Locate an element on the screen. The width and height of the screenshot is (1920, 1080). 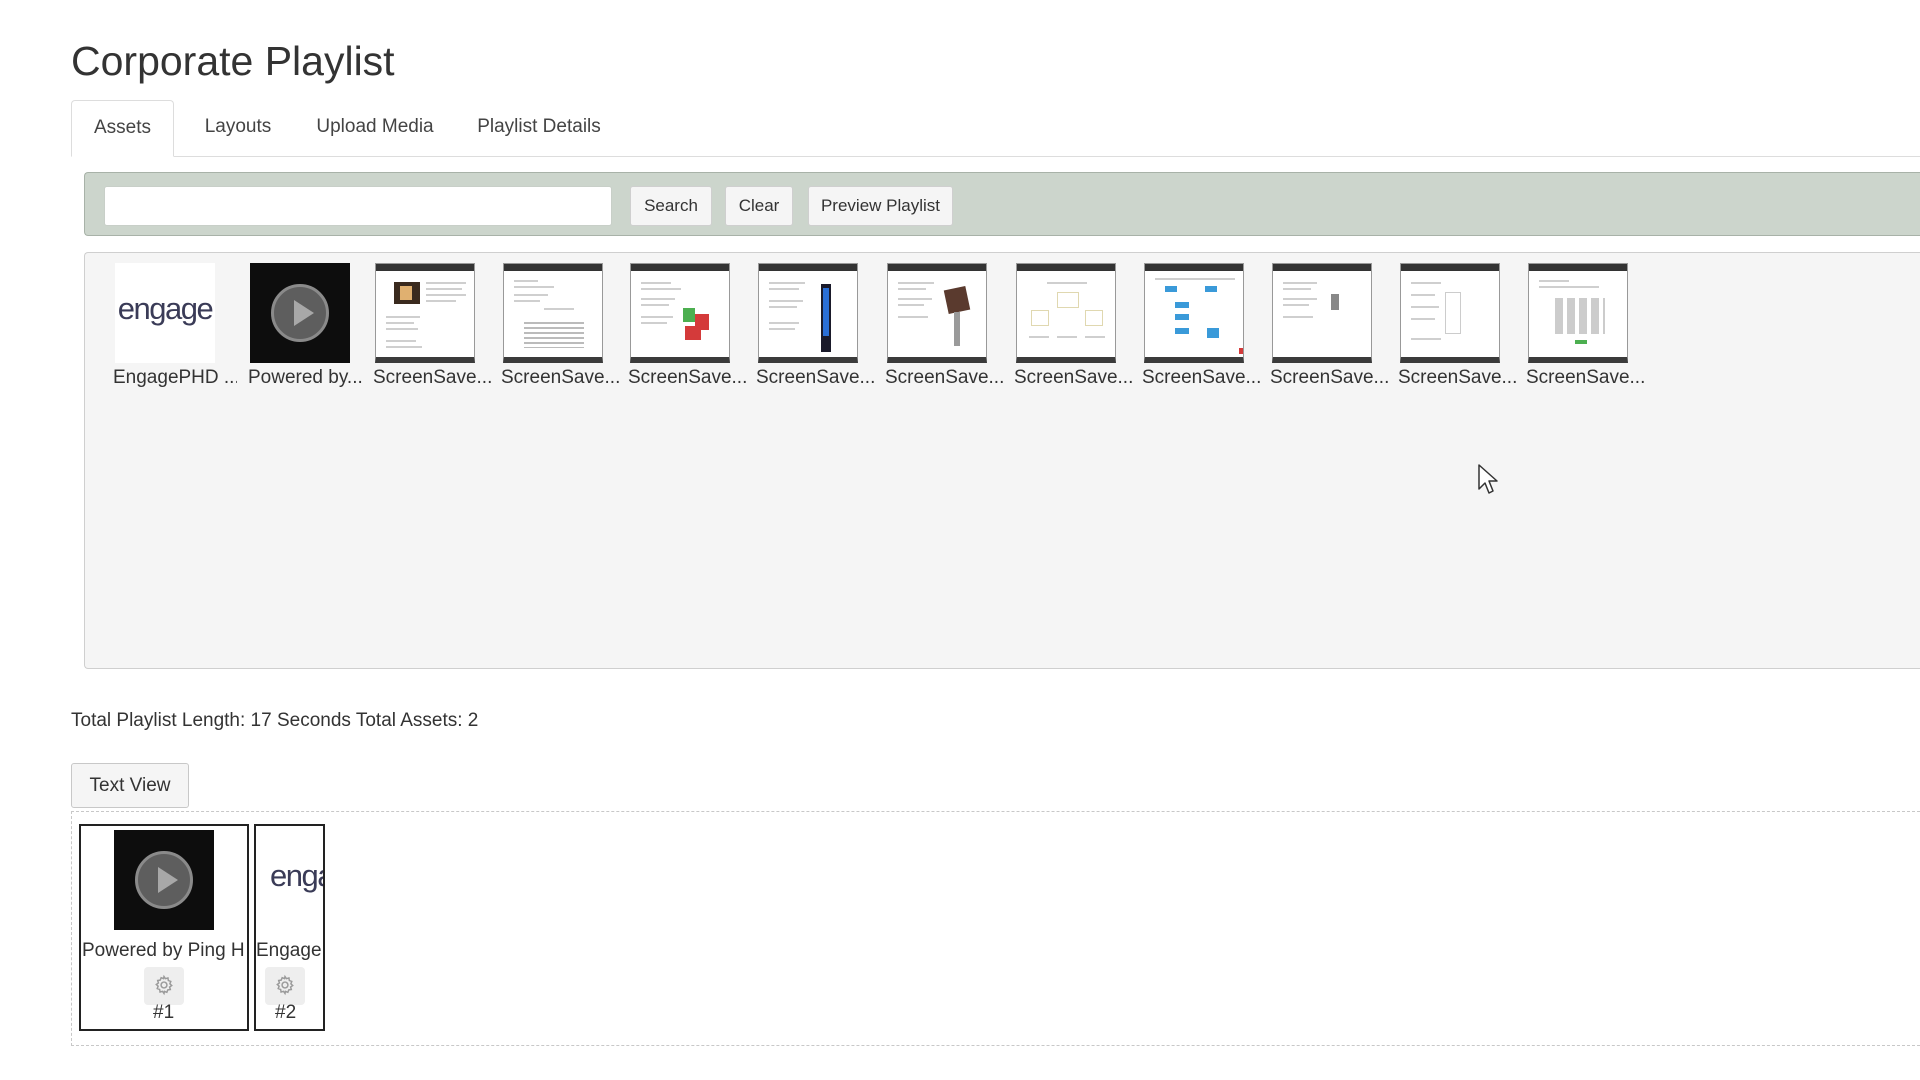
asset-toolbar: Search Clear Preview Playlist is located at coordinates (1002, 204).